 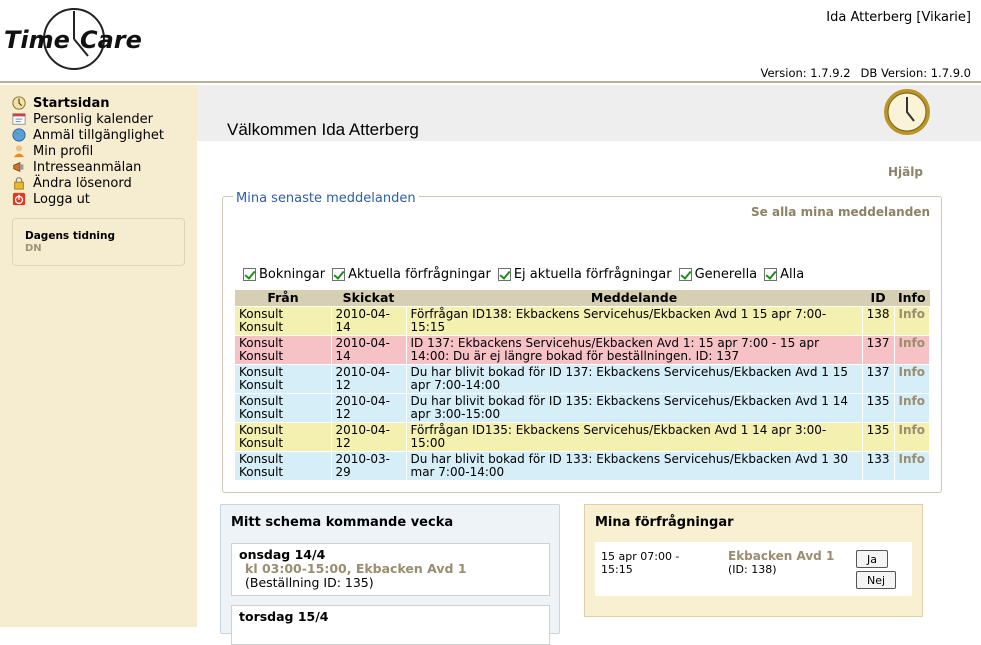 What do you see at coordinates (104, 199) in the screenshot?
I see `sidebar-item-logga-ut: Logga ut` at bounding box center [104, 199].